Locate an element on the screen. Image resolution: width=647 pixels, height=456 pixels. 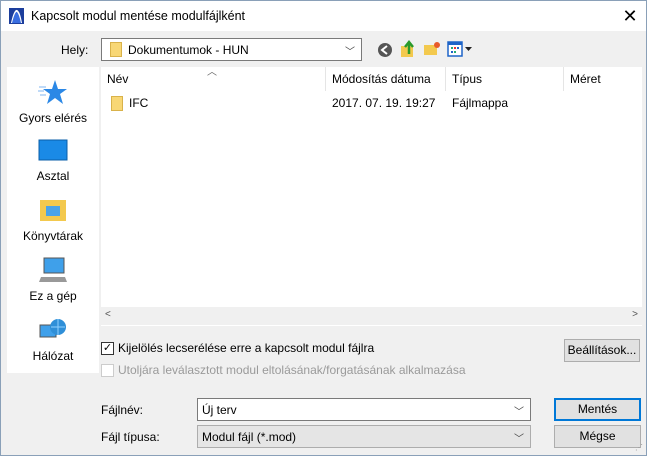
scroll-left-icon: < is located at coordinates (108, 314).